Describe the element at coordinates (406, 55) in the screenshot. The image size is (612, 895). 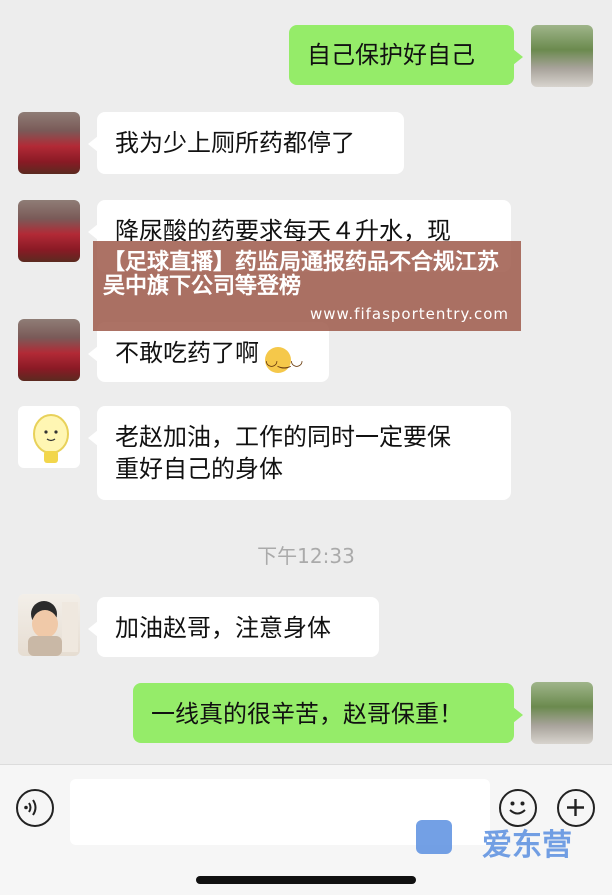
I see `message-bubble: 自己保护好自己` at that location.